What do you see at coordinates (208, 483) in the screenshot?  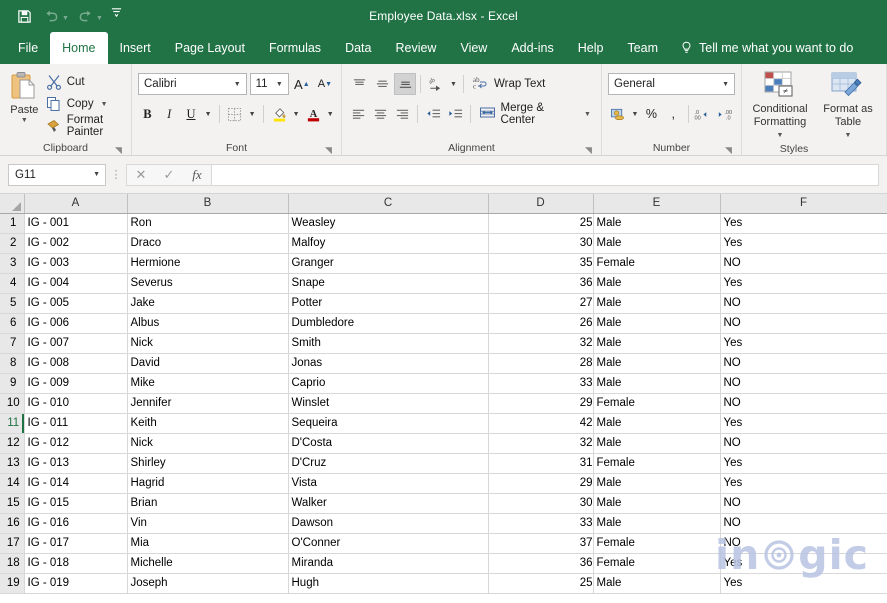 I see `cell-b14: Hagrid` at bounding box center [208, 483].